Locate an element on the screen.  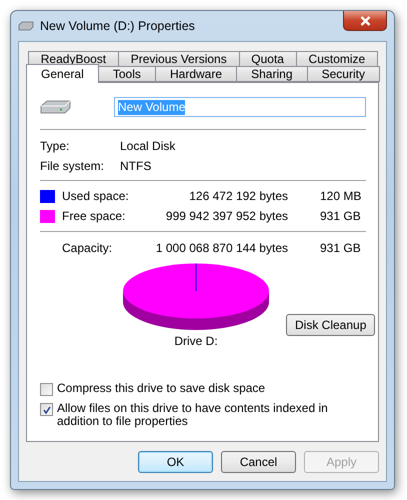
drive-label: Drive D: is located at coordinates (196, 341).